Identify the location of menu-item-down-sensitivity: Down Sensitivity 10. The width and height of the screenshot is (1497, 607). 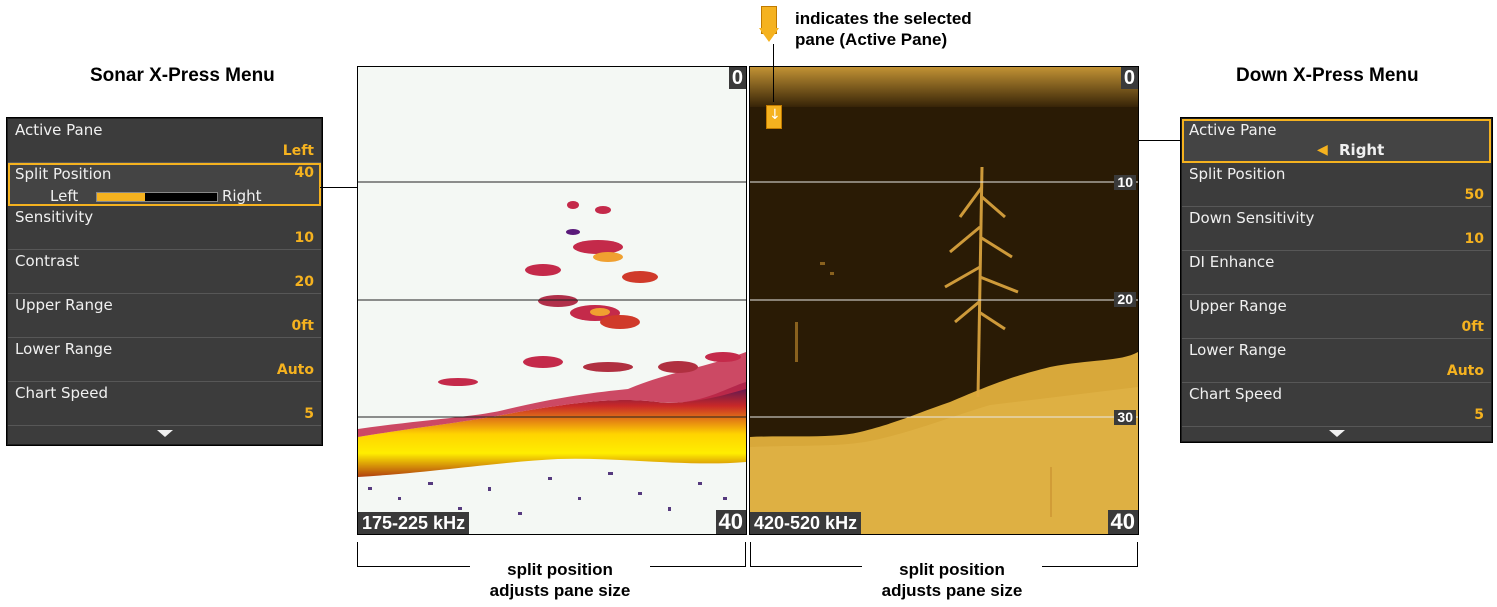
(1336, 229).